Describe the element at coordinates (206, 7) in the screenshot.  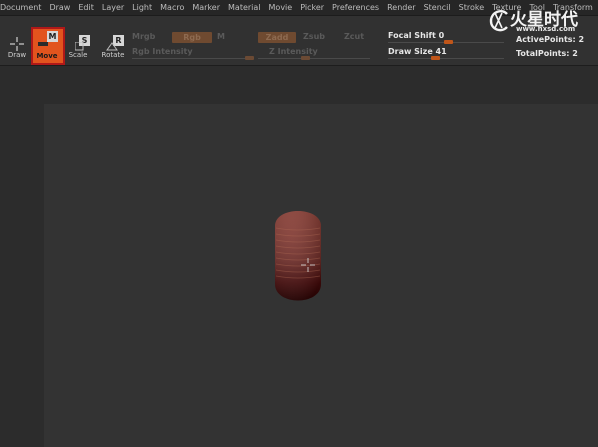
I see `menu-marker: Marker` at that location.